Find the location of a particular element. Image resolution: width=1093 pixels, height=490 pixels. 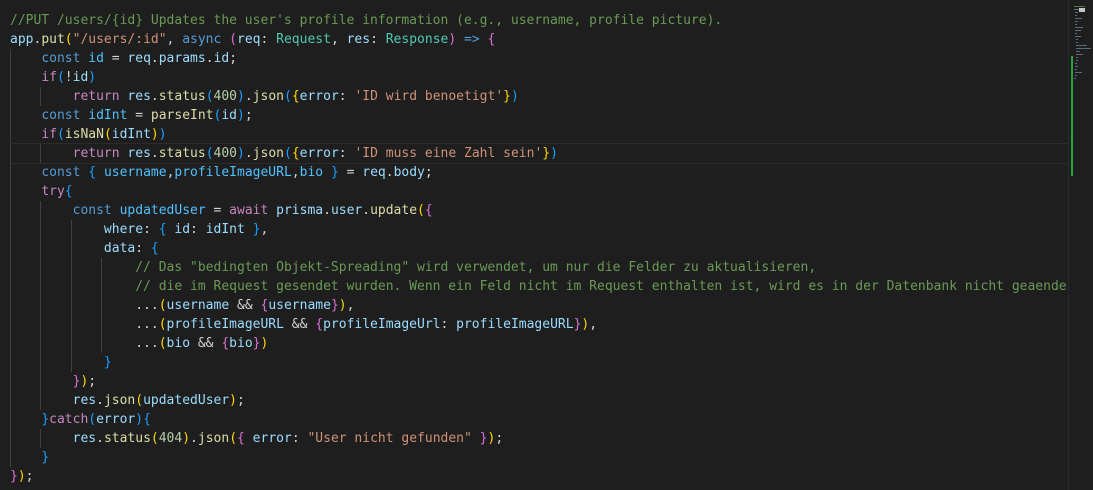

code-line: ...(username && {username}), is located at coordinates (539, 305).